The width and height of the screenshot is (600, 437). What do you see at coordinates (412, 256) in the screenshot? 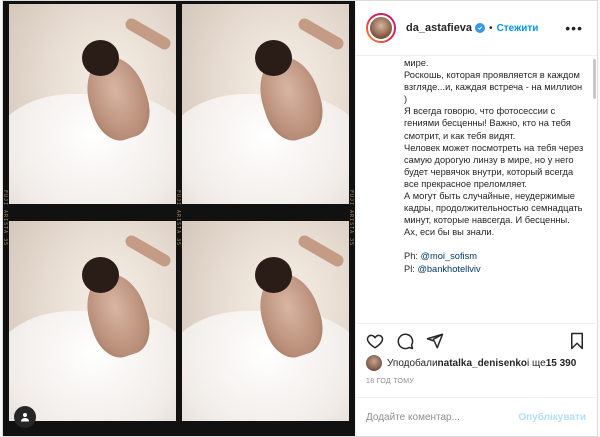
I see `credit-prefix: Ph:` at bounding box center [412, 256].